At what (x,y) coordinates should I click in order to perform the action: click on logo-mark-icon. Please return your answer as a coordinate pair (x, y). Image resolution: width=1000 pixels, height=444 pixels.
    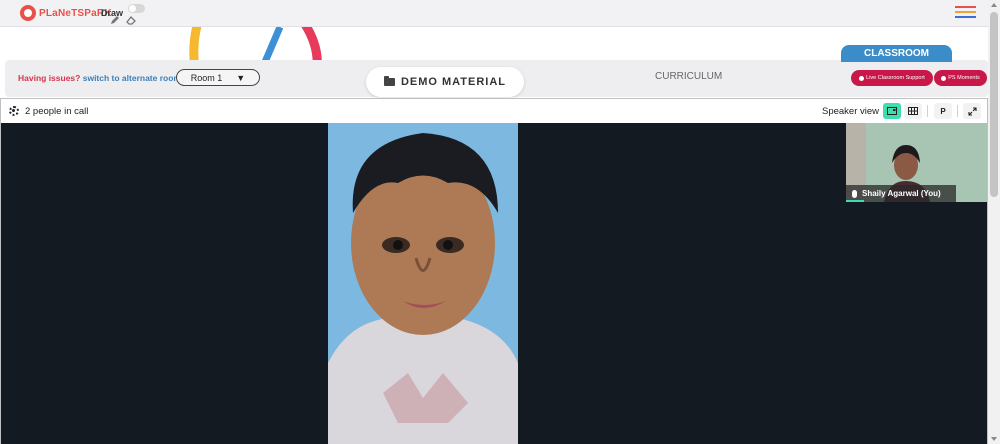
    Looking at the image, I should click on (28, 13).